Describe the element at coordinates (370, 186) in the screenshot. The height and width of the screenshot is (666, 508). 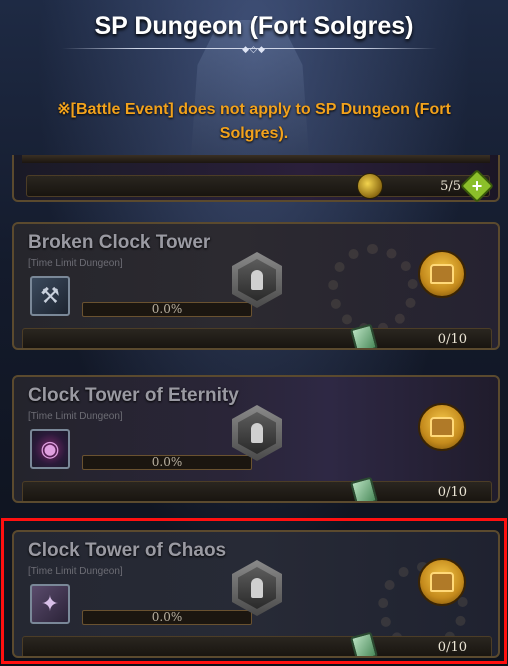
I see `entry-key-icon` at that location.